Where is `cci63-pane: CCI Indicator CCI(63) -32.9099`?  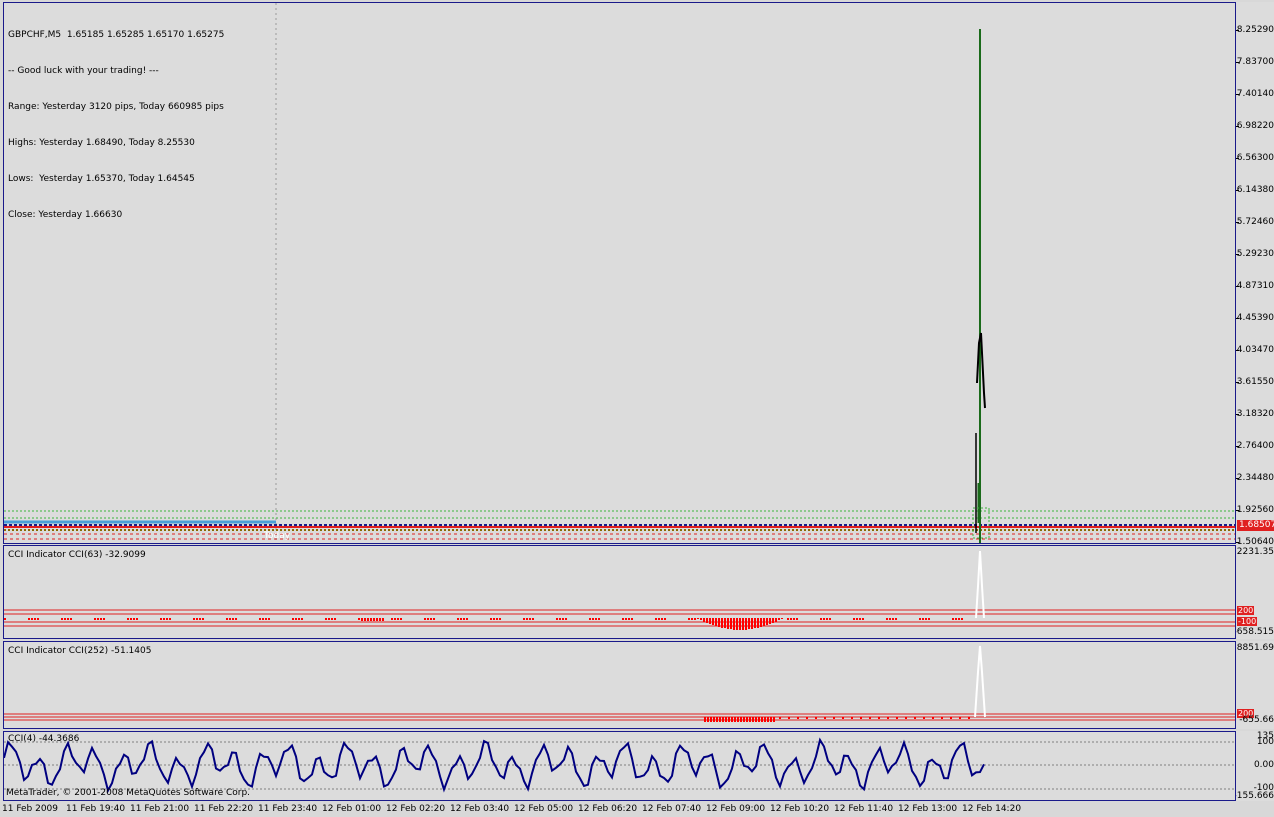
cci63-pane: CCI Indicator CCI(63) -32.9099 is located at coordinates (619, 592).